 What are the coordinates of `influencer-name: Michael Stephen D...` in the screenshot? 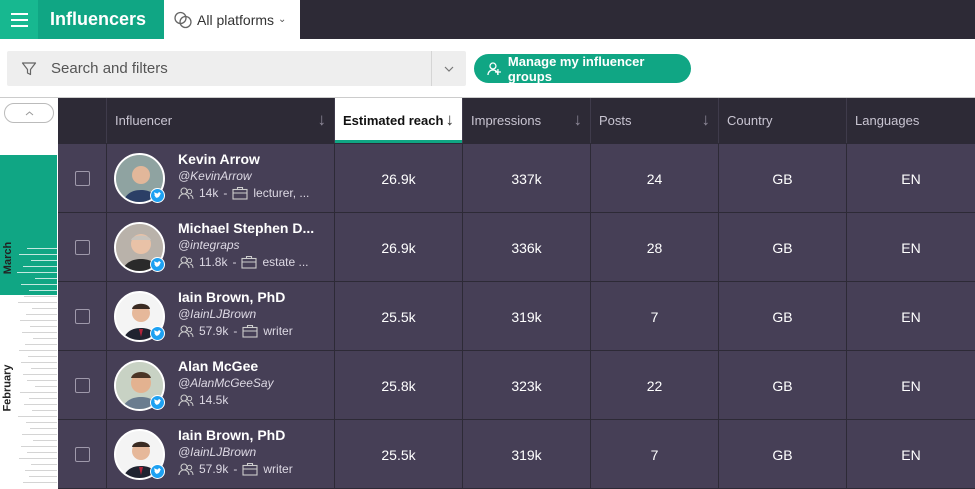 It's located at (253, 228).